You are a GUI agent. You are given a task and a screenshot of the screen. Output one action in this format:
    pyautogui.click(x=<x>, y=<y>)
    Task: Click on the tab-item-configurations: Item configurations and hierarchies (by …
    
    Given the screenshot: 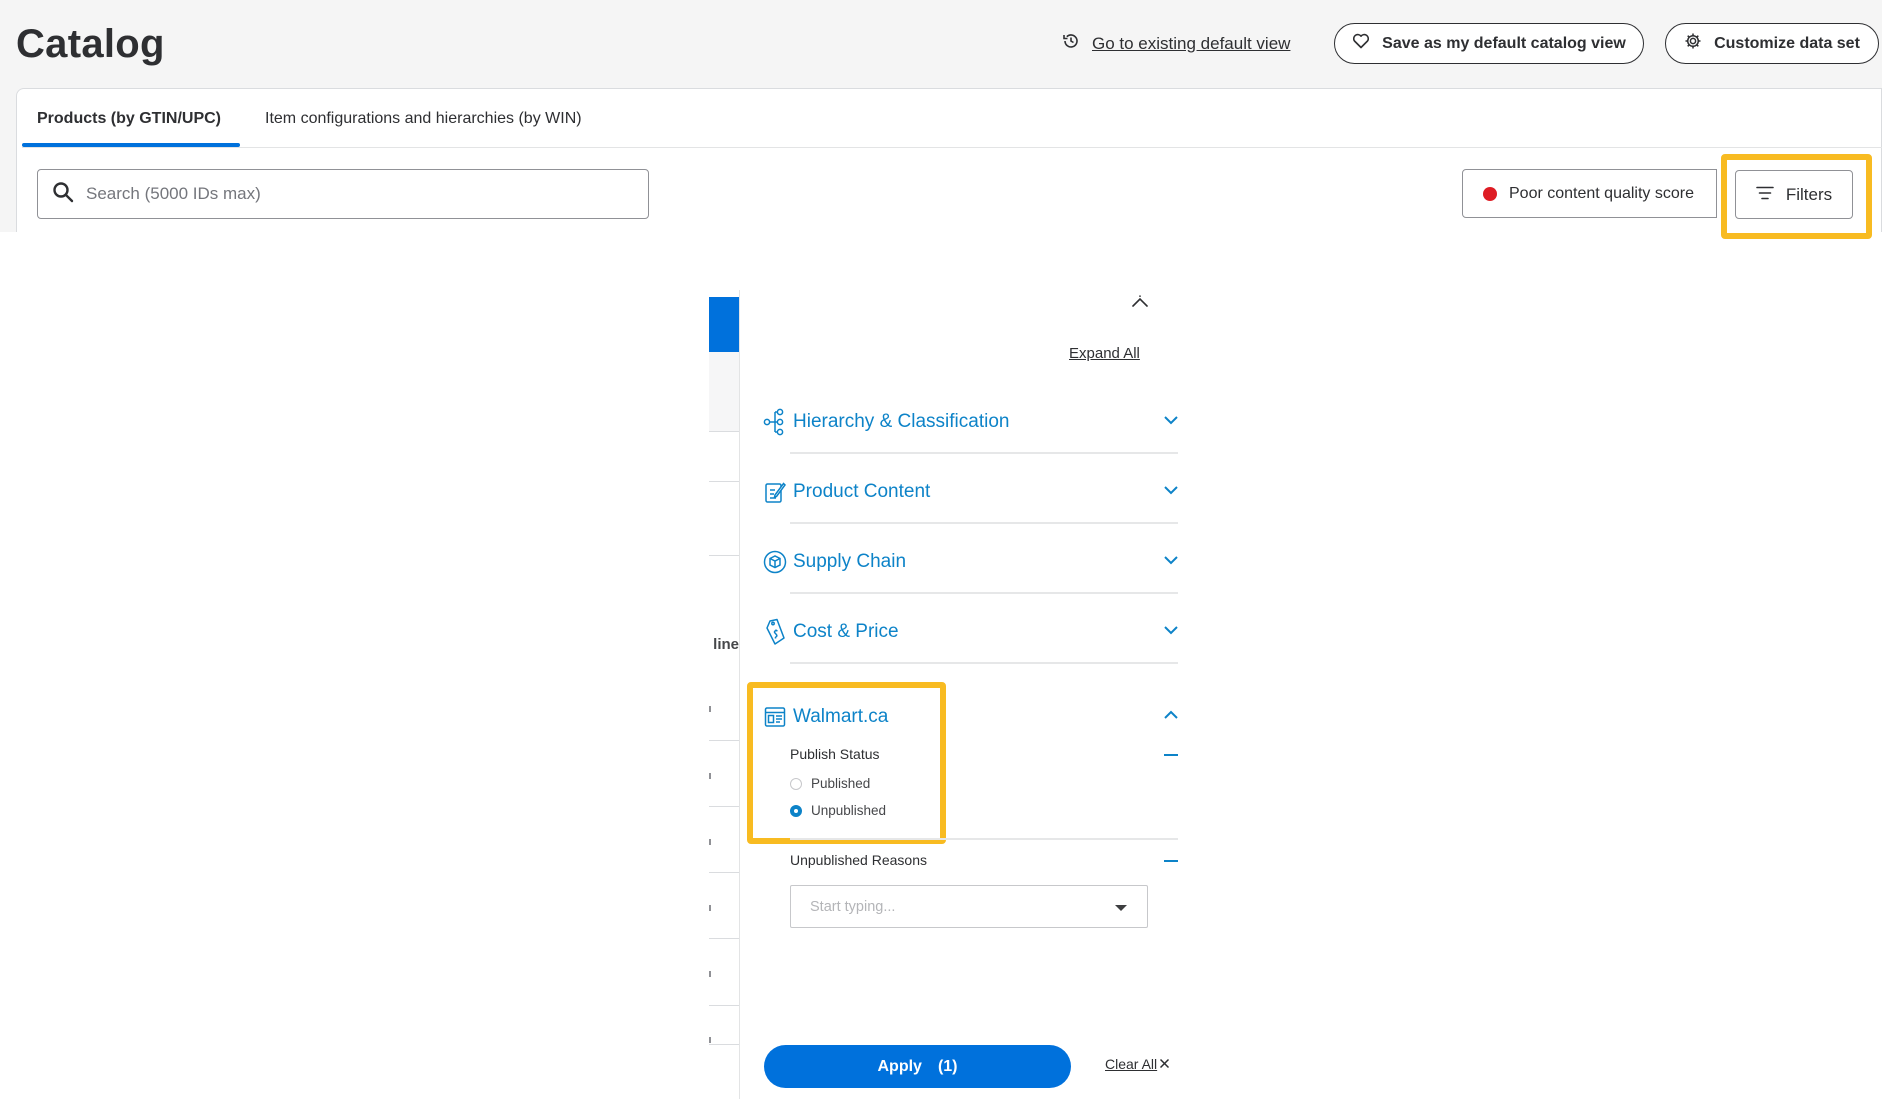 What is the action you would take?
    pyautogui.click(x=423, y=119)
    